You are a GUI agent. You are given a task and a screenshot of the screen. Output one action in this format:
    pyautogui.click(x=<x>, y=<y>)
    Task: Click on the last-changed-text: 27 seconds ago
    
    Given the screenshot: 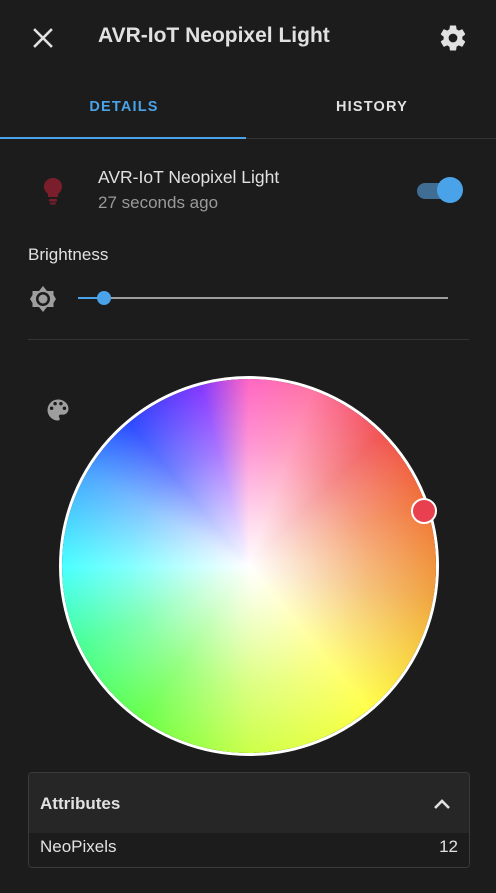 What is the action you would take?
    pyautogui.click(x=158, y=202)
    